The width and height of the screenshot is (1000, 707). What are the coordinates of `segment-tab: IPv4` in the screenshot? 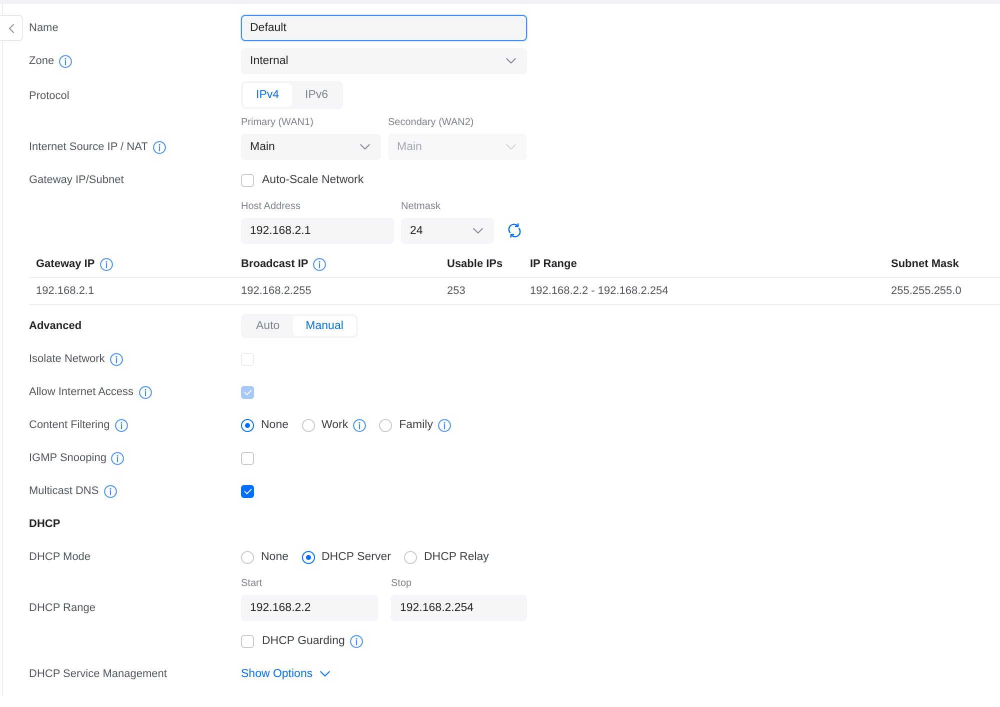 It's located at (267, 95).